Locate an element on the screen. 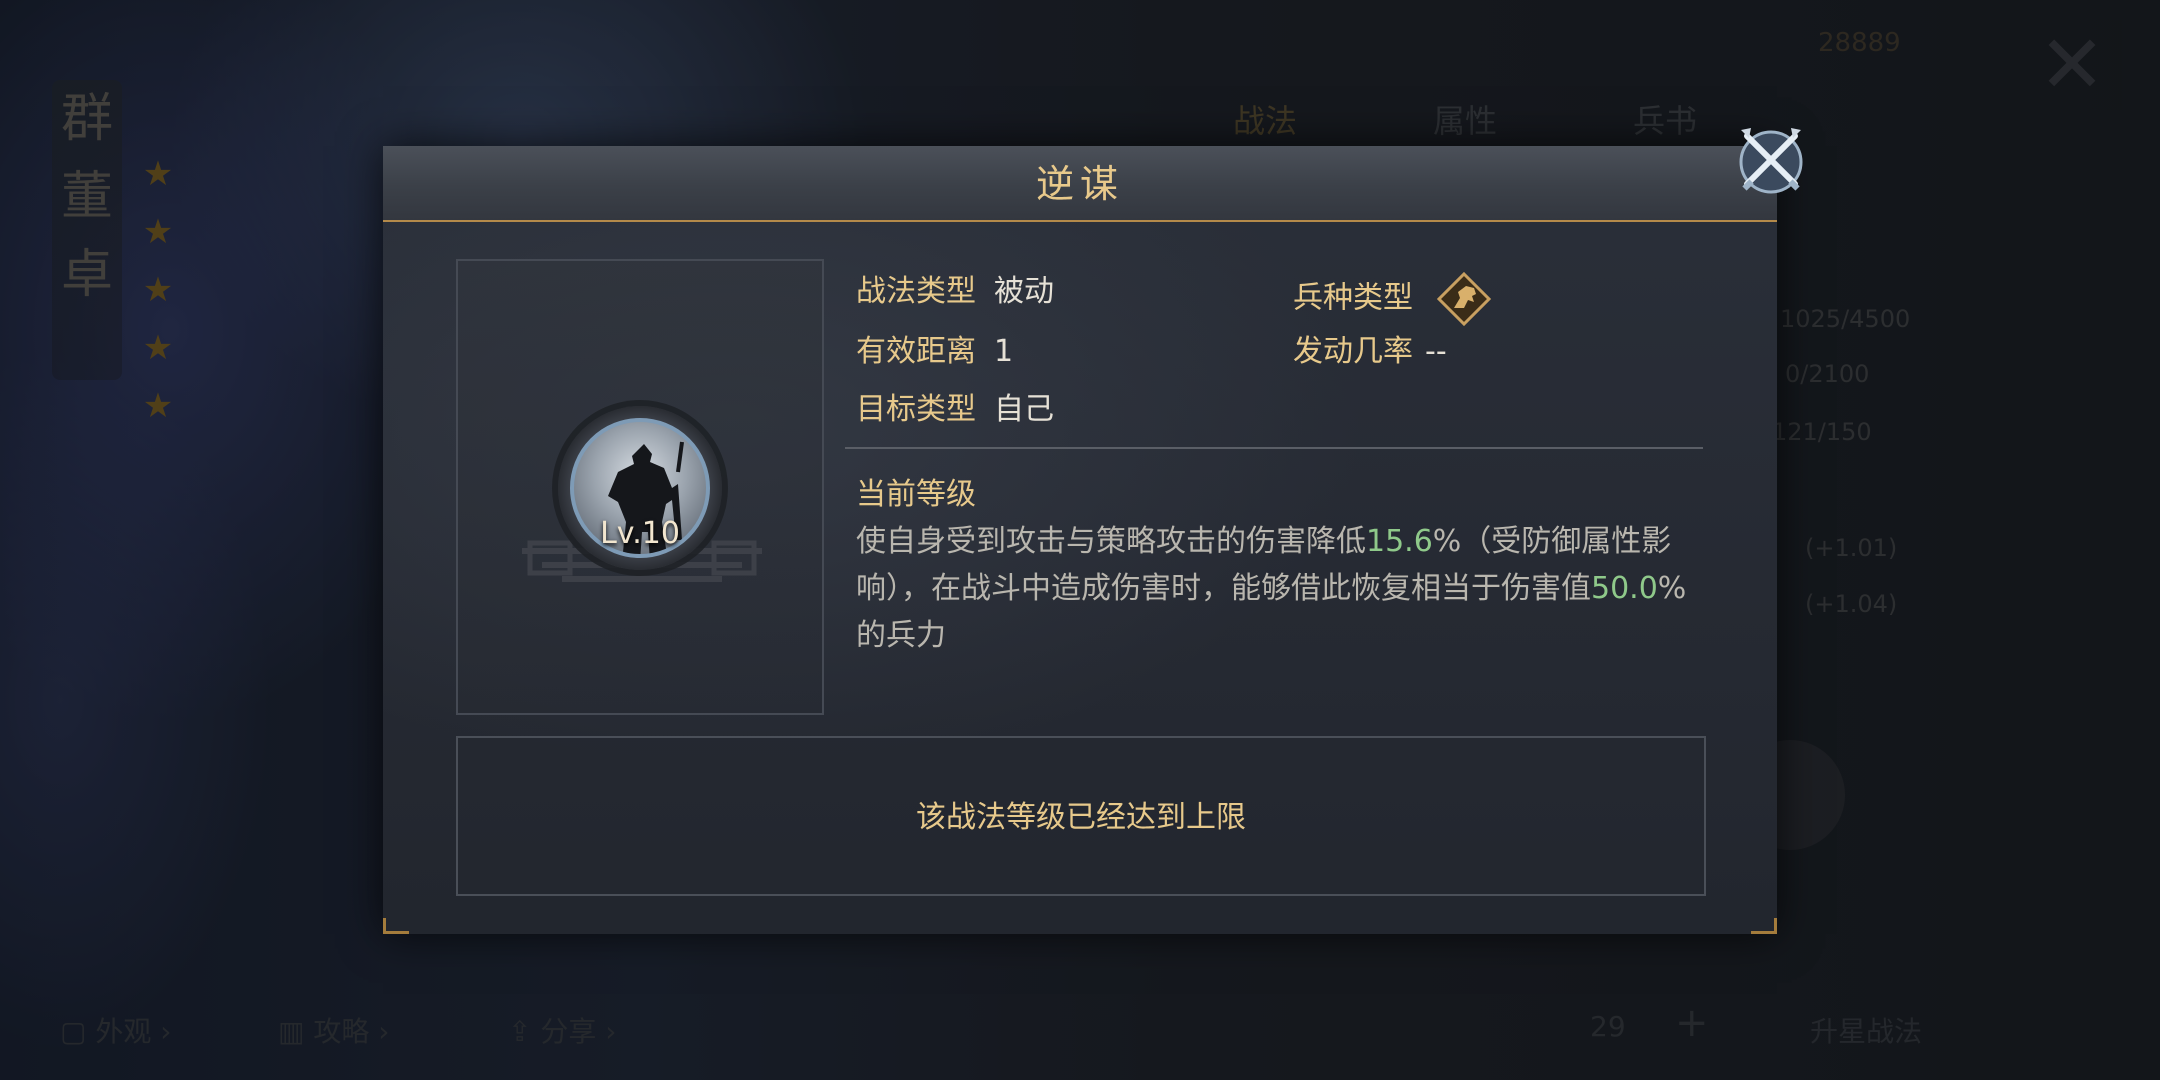 This screenshot has height=1080, width=2160. current-level-heading: 当前等级 is located at coordinates (916, 494).